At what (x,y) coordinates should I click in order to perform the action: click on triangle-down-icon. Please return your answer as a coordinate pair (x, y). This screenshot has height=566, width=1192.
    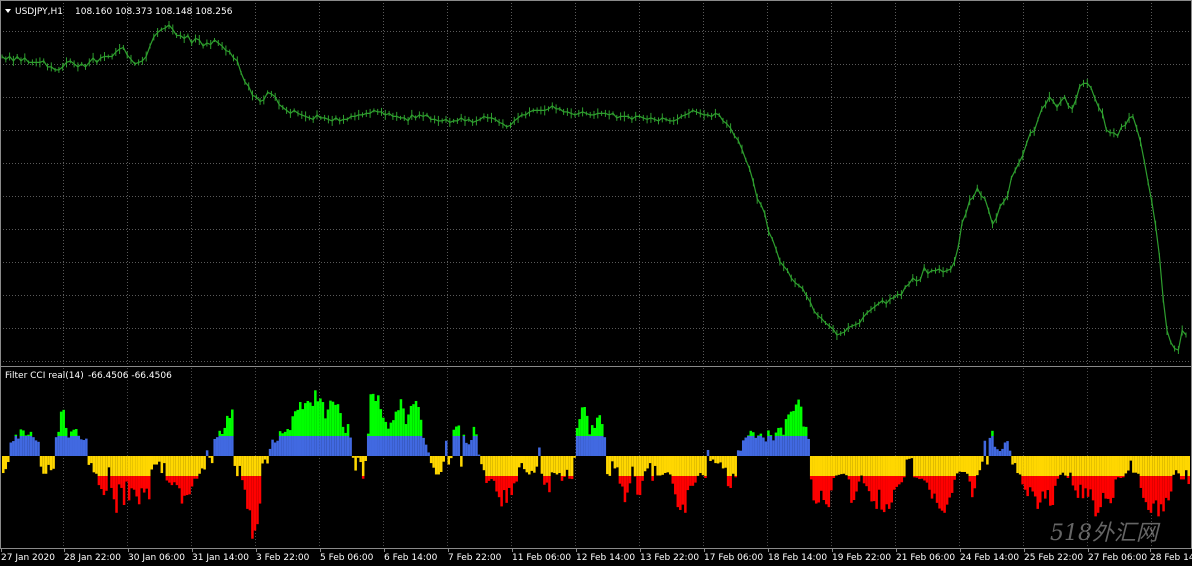
    Looking at the image, I should click on (8, 11).